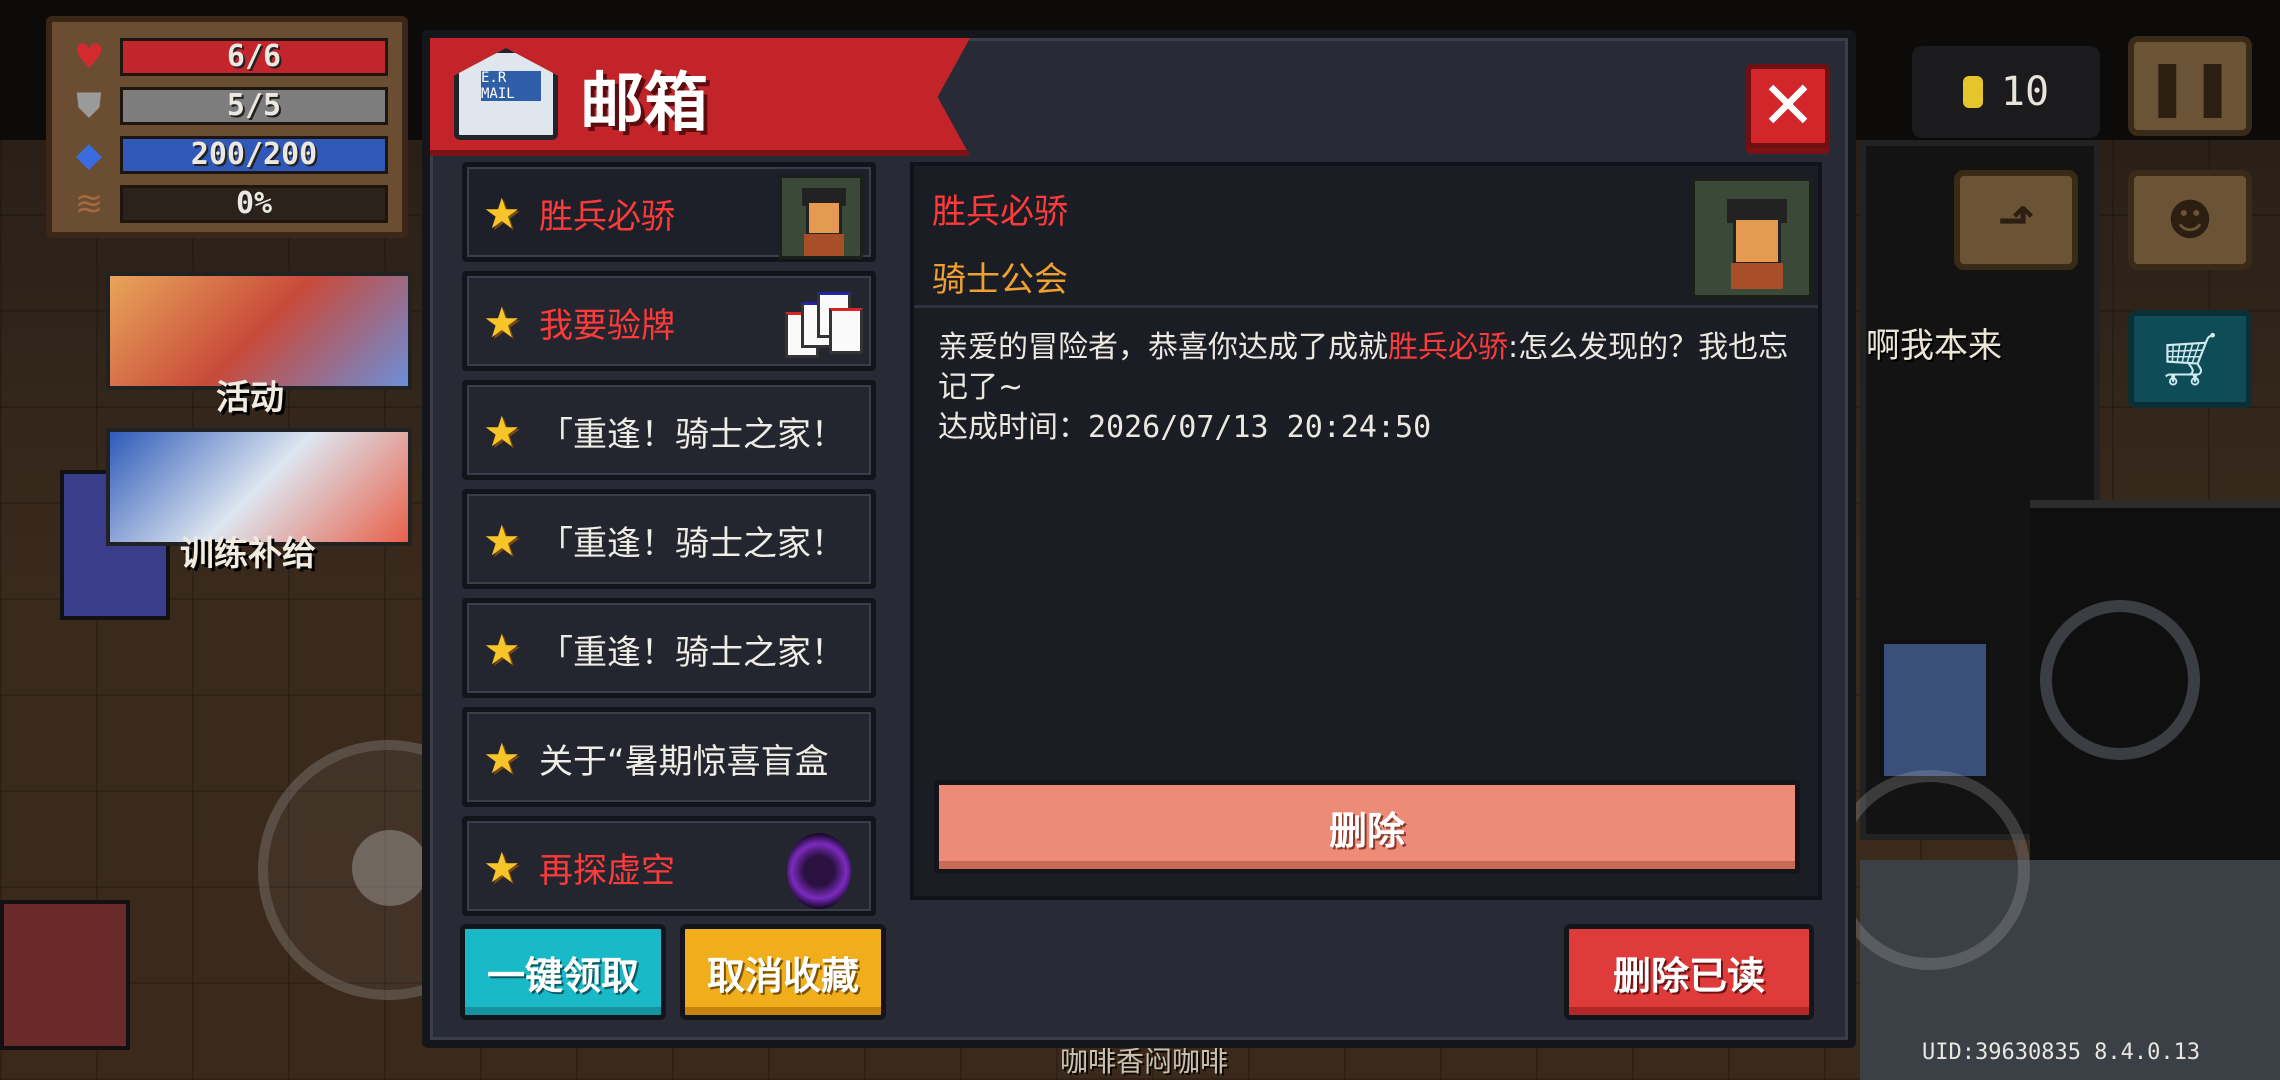  Describe the element at coordinates (2120, 680) in the screenshot. I see `weapon-switch-button` at that location.